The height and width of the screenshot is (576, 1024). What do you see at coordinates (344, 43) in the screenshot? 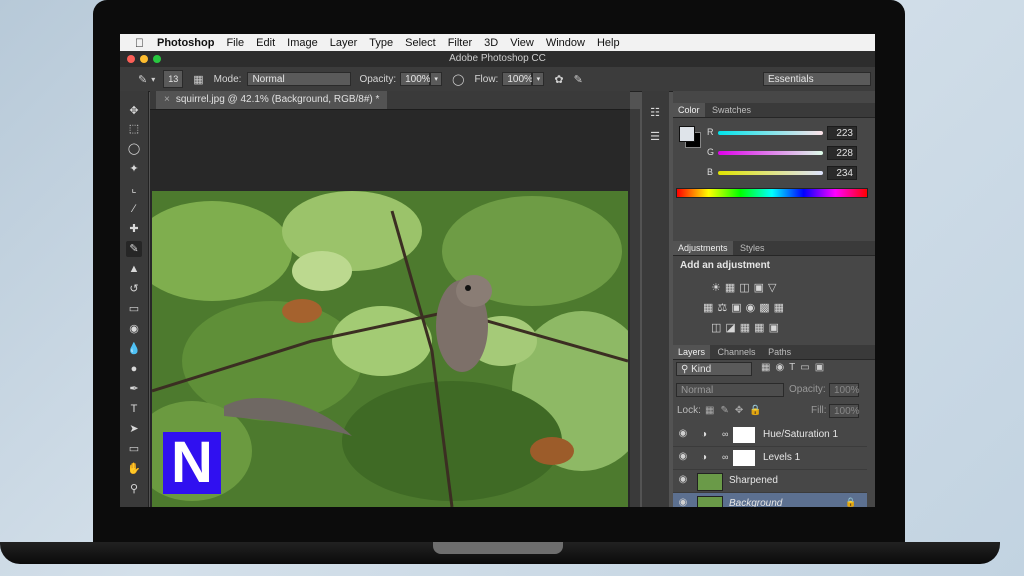
I see `menu-layer: Layer` at bounding box center [344, 43].